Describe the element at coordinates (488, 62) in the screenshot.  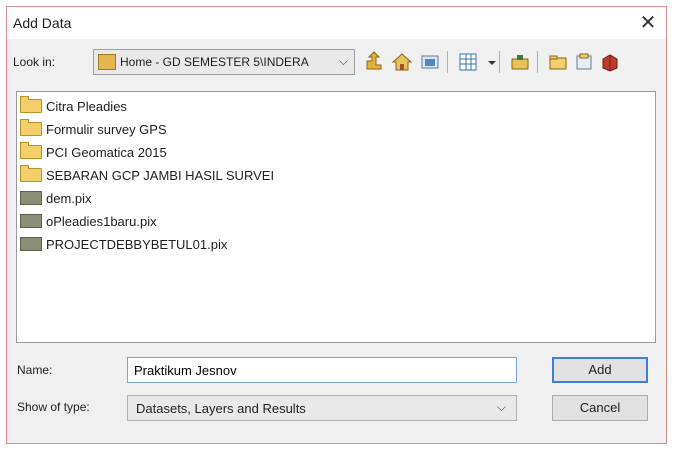
I see `dropdown-arrow-icon` at that location.